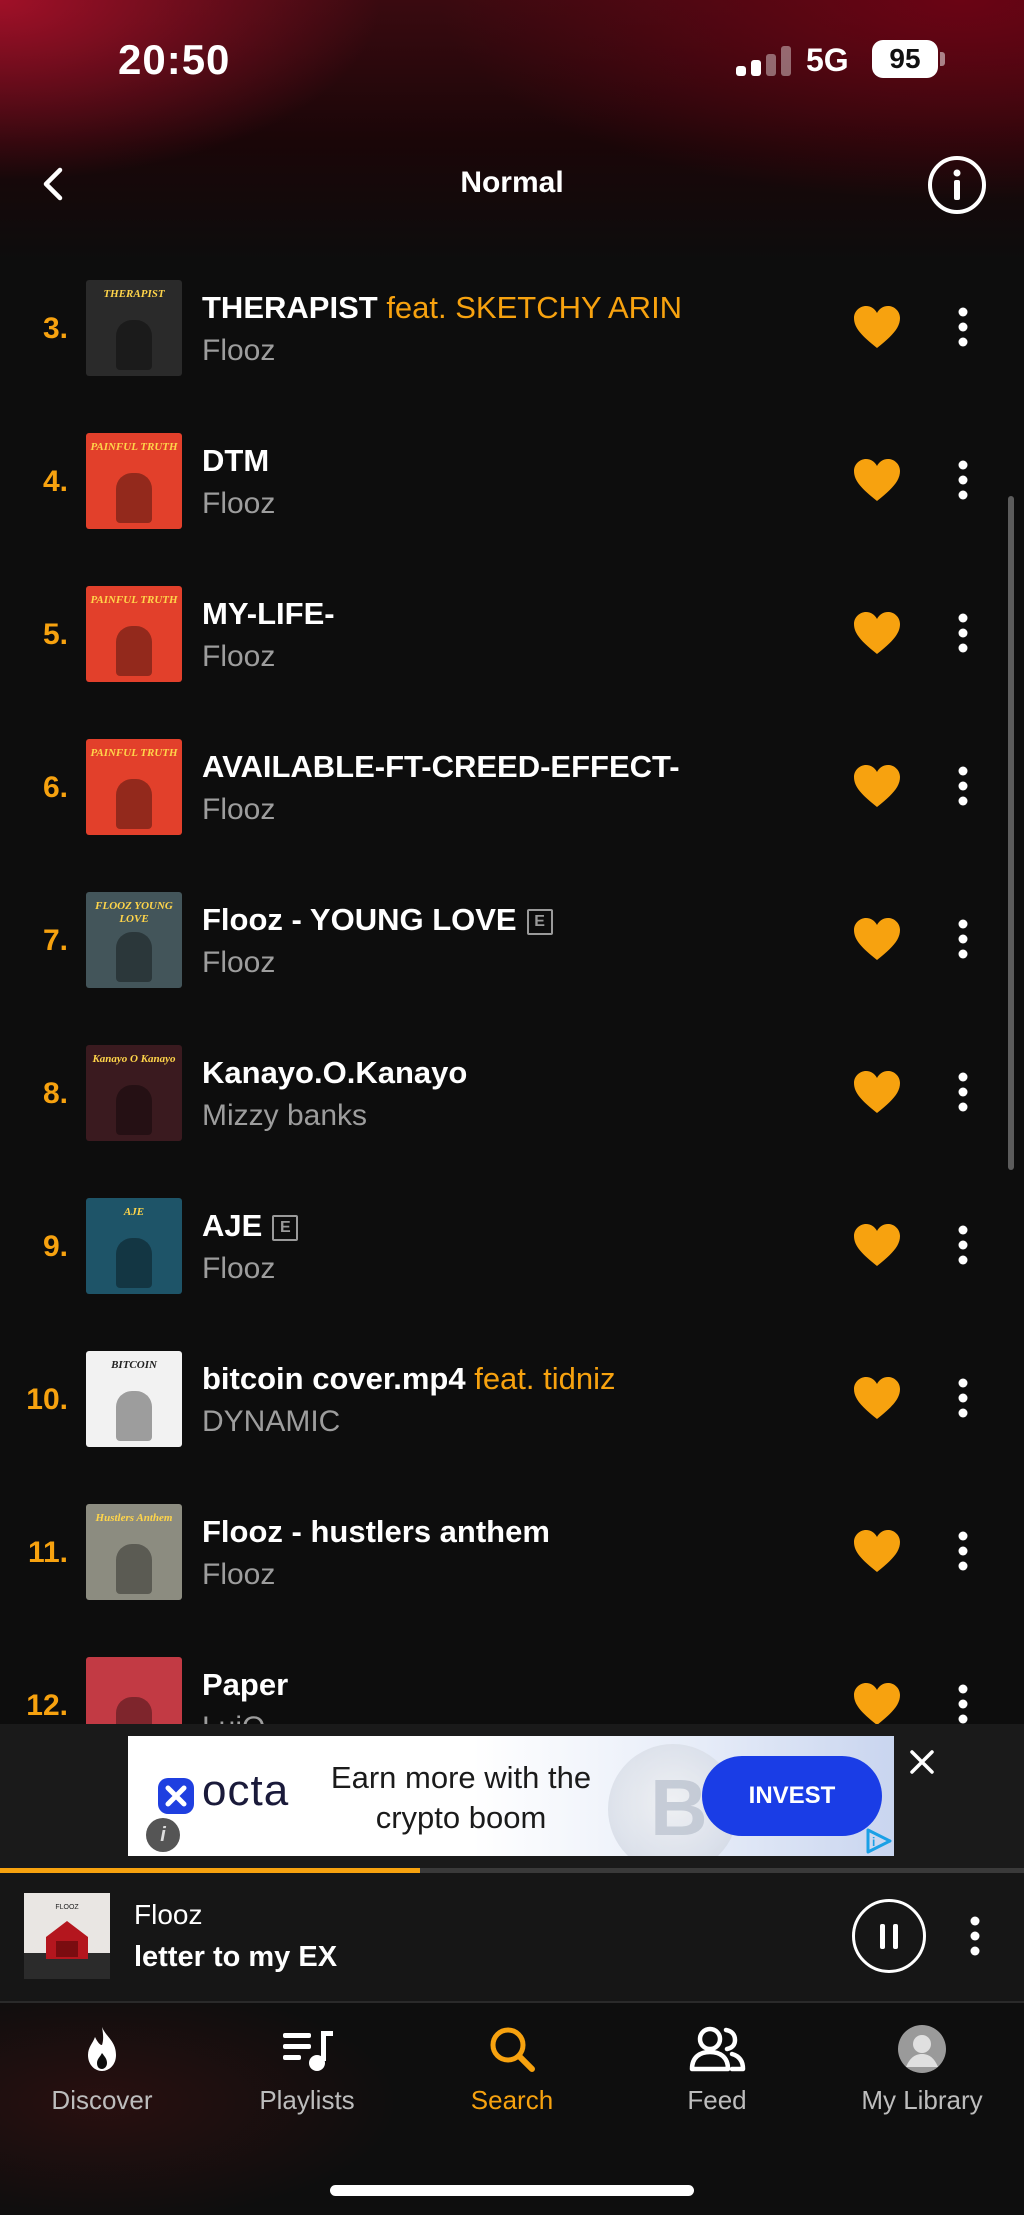 Image resolution: width=1024 pixels, height=2215 pixels. Describe the element at coordinates (285, 1227) in the screenshot. I see `explicit-icon: E` at that location.